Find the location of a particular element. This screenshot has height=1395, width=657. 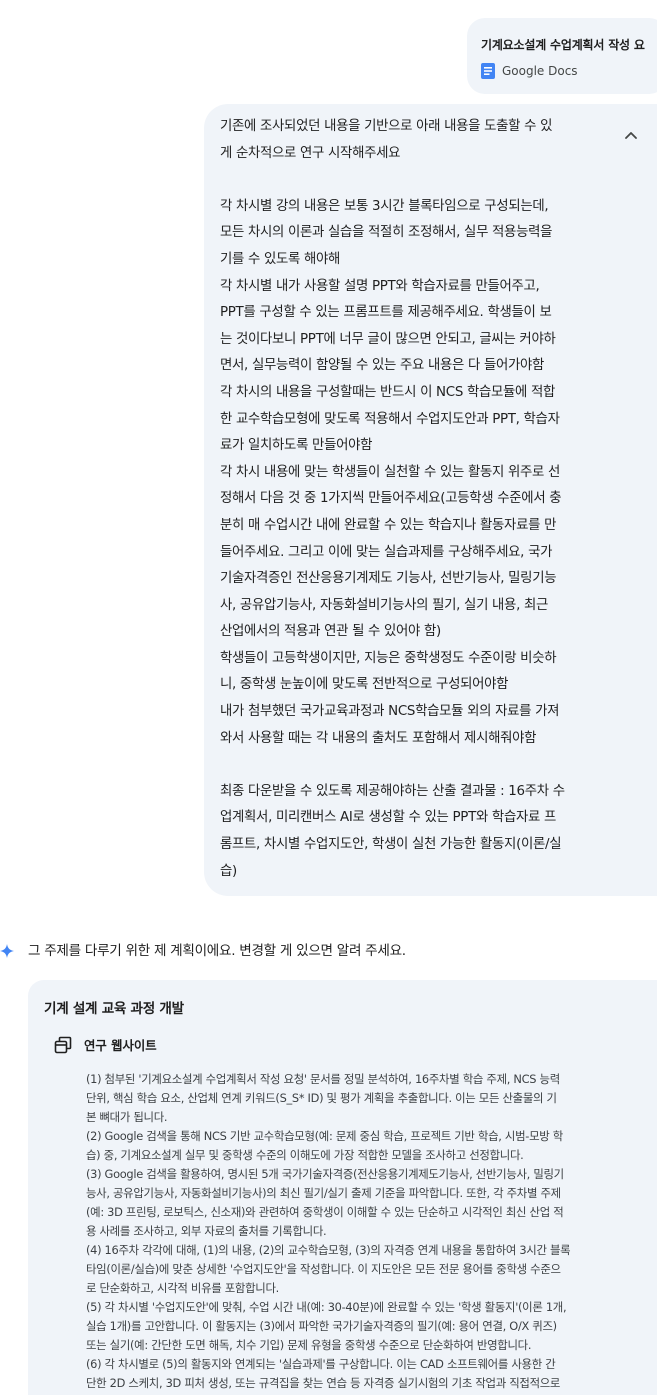

user-prompt-line: 각 차시별 강의 내용은 보통 3시간 블록타임으로 구성되는데, is located at coordinates (384, 206).